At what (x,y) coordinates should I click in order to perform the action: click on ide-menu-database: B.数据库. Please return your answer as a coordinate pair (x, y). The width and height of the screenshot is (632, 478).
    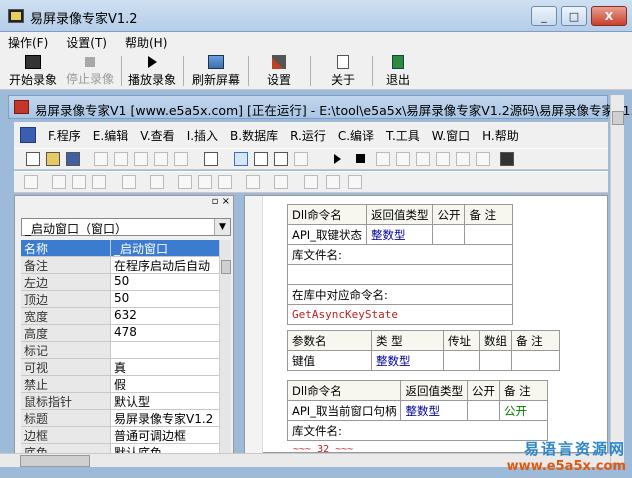
    Looking at the image, I should click on (254, 135).